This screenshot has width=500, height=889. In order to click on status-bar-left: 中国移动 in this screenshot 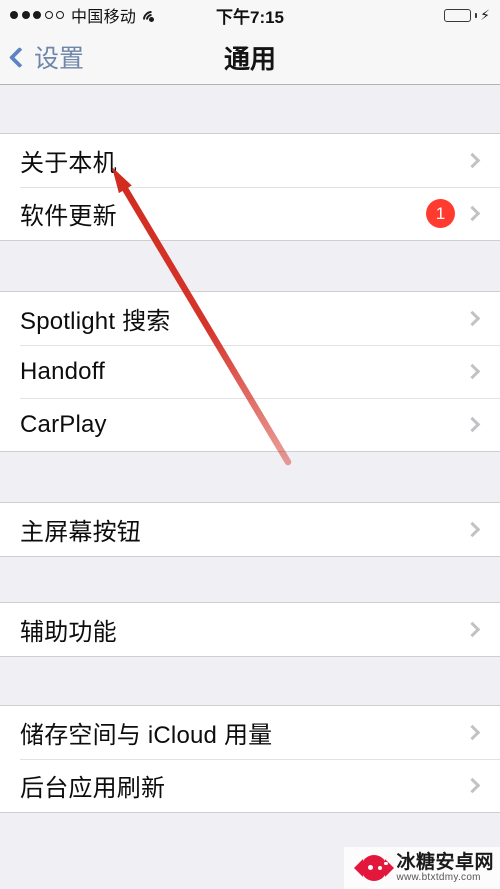, I will do `click(87, 17)`.